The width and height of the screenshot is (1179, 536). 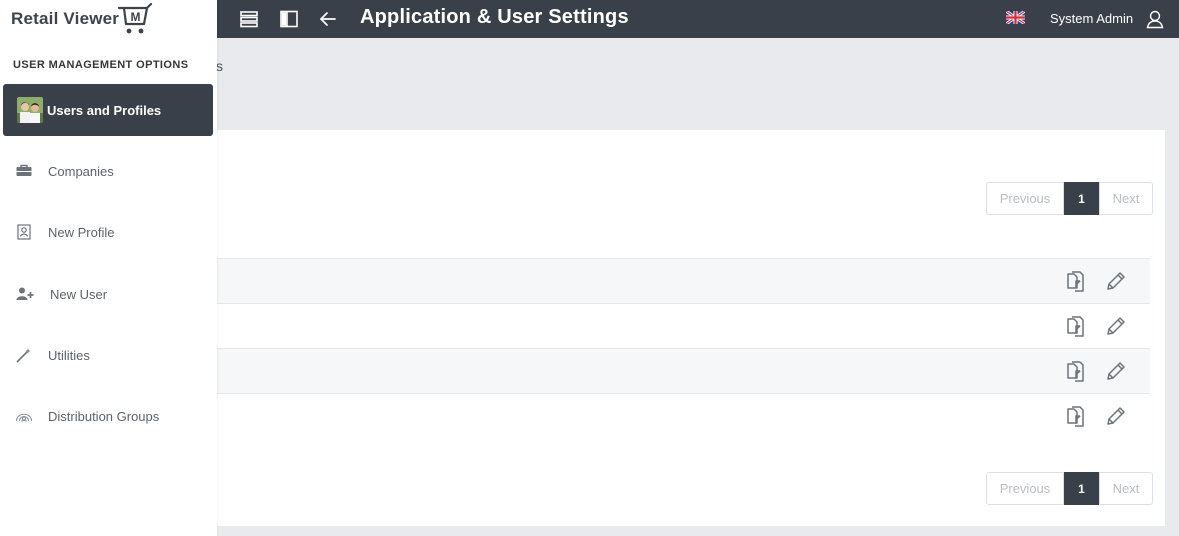 What do you see at coordinates (24, 355) in the screenshot?
I see `magic-wand-icon` at bounding box center [24, 355].